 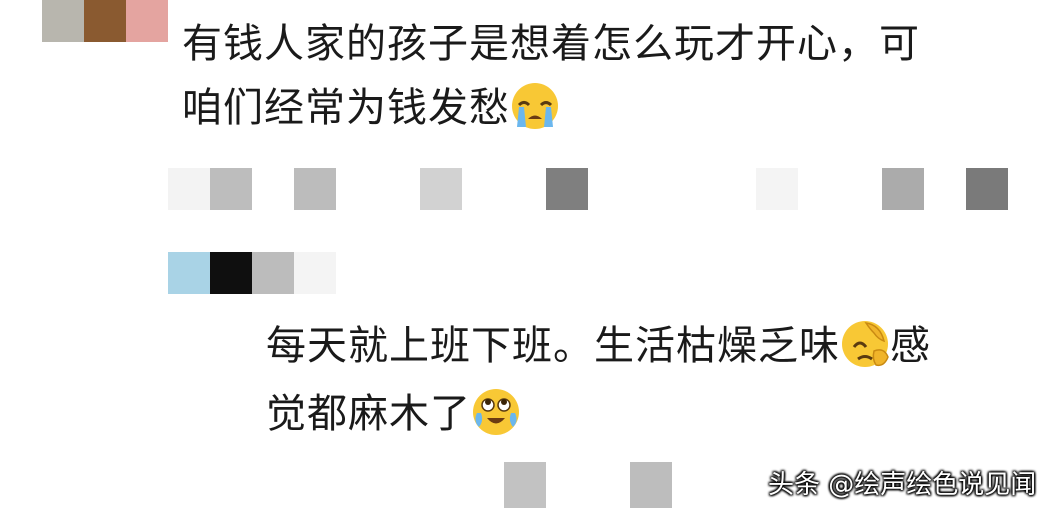 I want to click on comment-2-line-1: 每天就上班下班。生活枯燥乏味 感, so click(x=598, y=346).